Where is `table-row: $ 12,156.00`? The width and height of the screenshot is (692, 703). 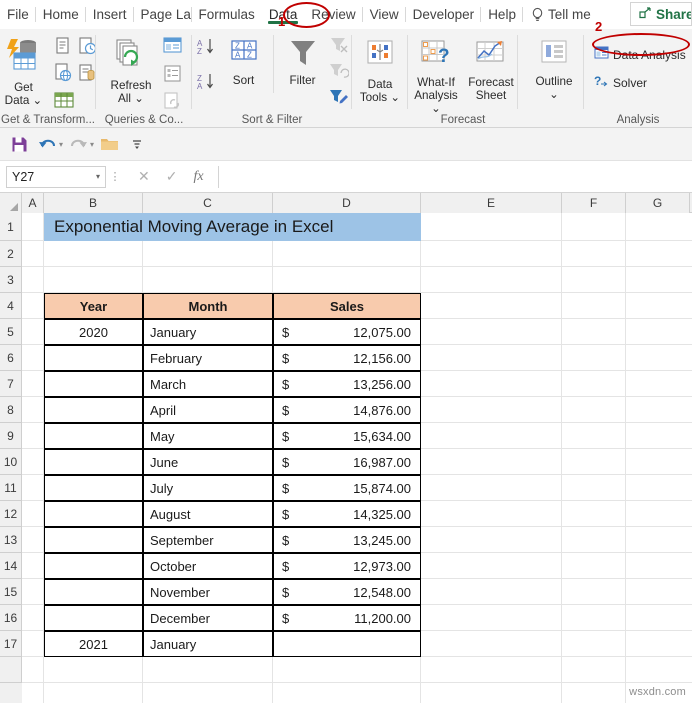 table-row: $ 12,156.00 is located at coordinates (347, 358).